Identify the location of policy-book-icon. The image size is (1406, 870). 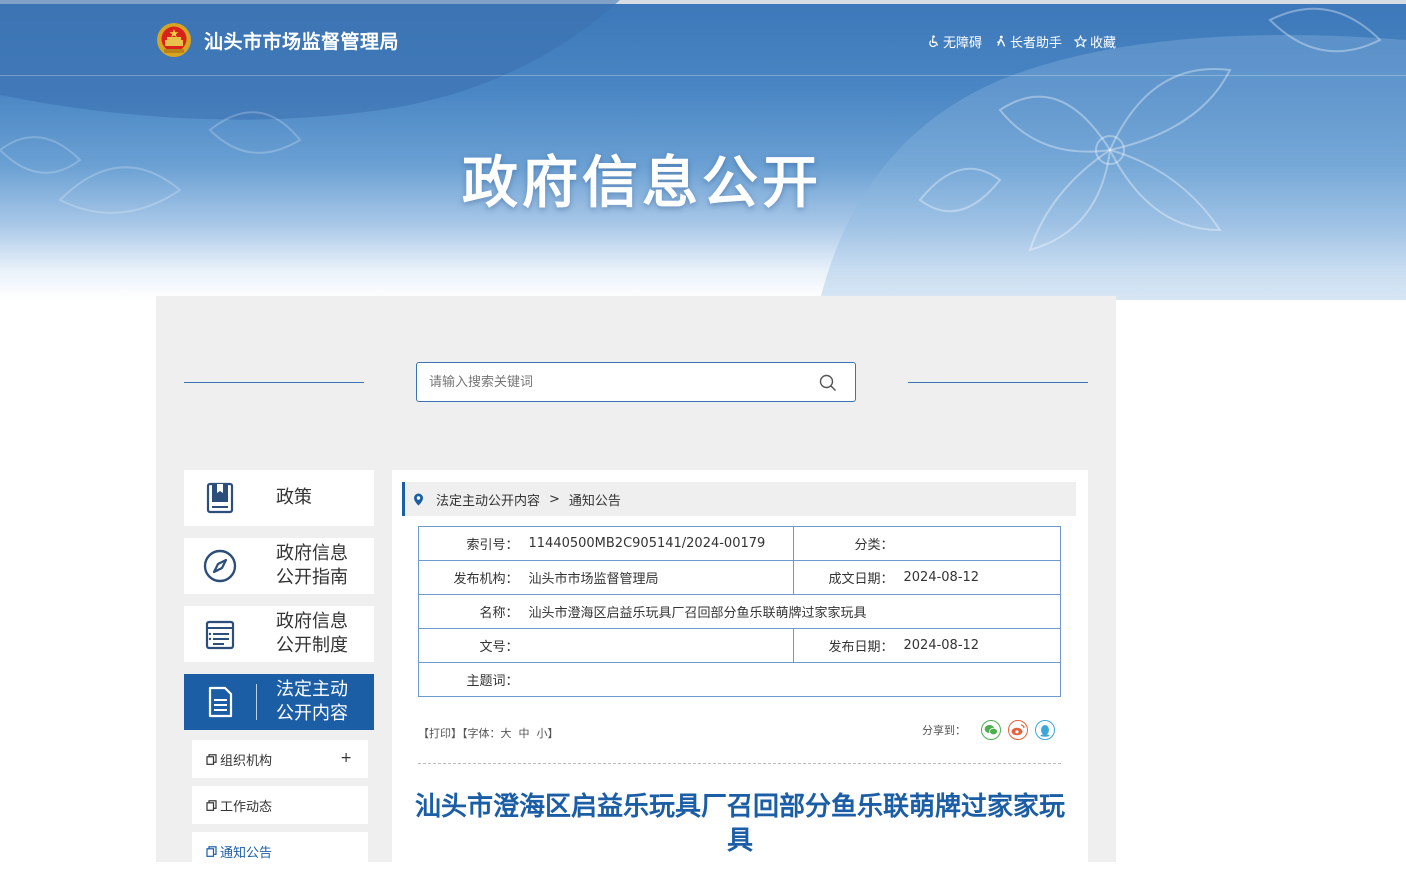
(220, 498).